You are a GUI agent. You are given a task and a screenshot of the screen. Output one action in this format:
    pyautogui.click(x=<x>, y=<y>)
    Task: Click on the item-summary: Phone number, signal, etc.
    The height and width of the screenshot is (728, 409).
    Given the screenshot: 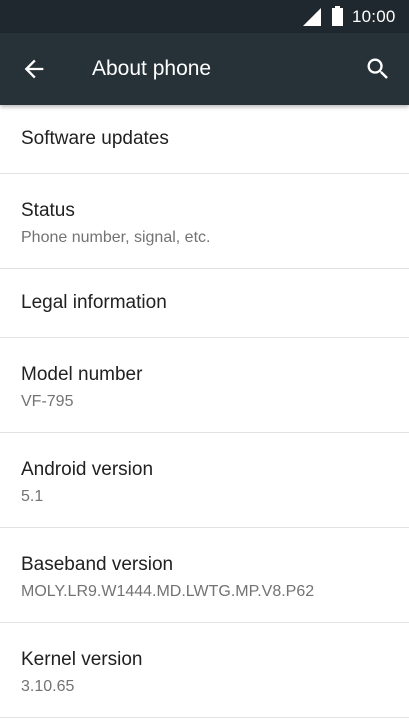 What is the action you would take?
    pyautogui.click(x=116, y=237)
    